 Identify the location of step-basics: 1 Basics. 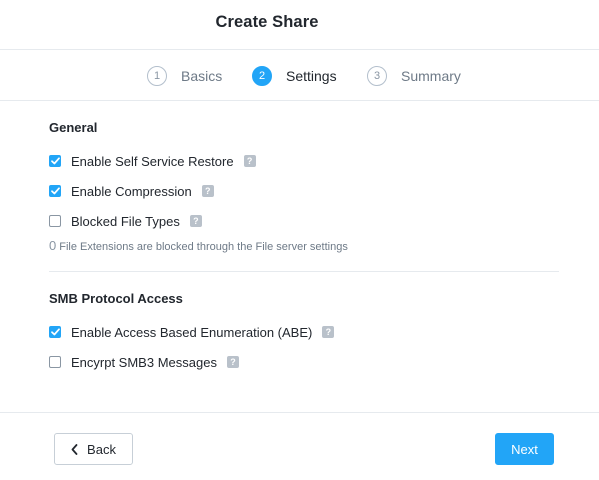
(184, 76).